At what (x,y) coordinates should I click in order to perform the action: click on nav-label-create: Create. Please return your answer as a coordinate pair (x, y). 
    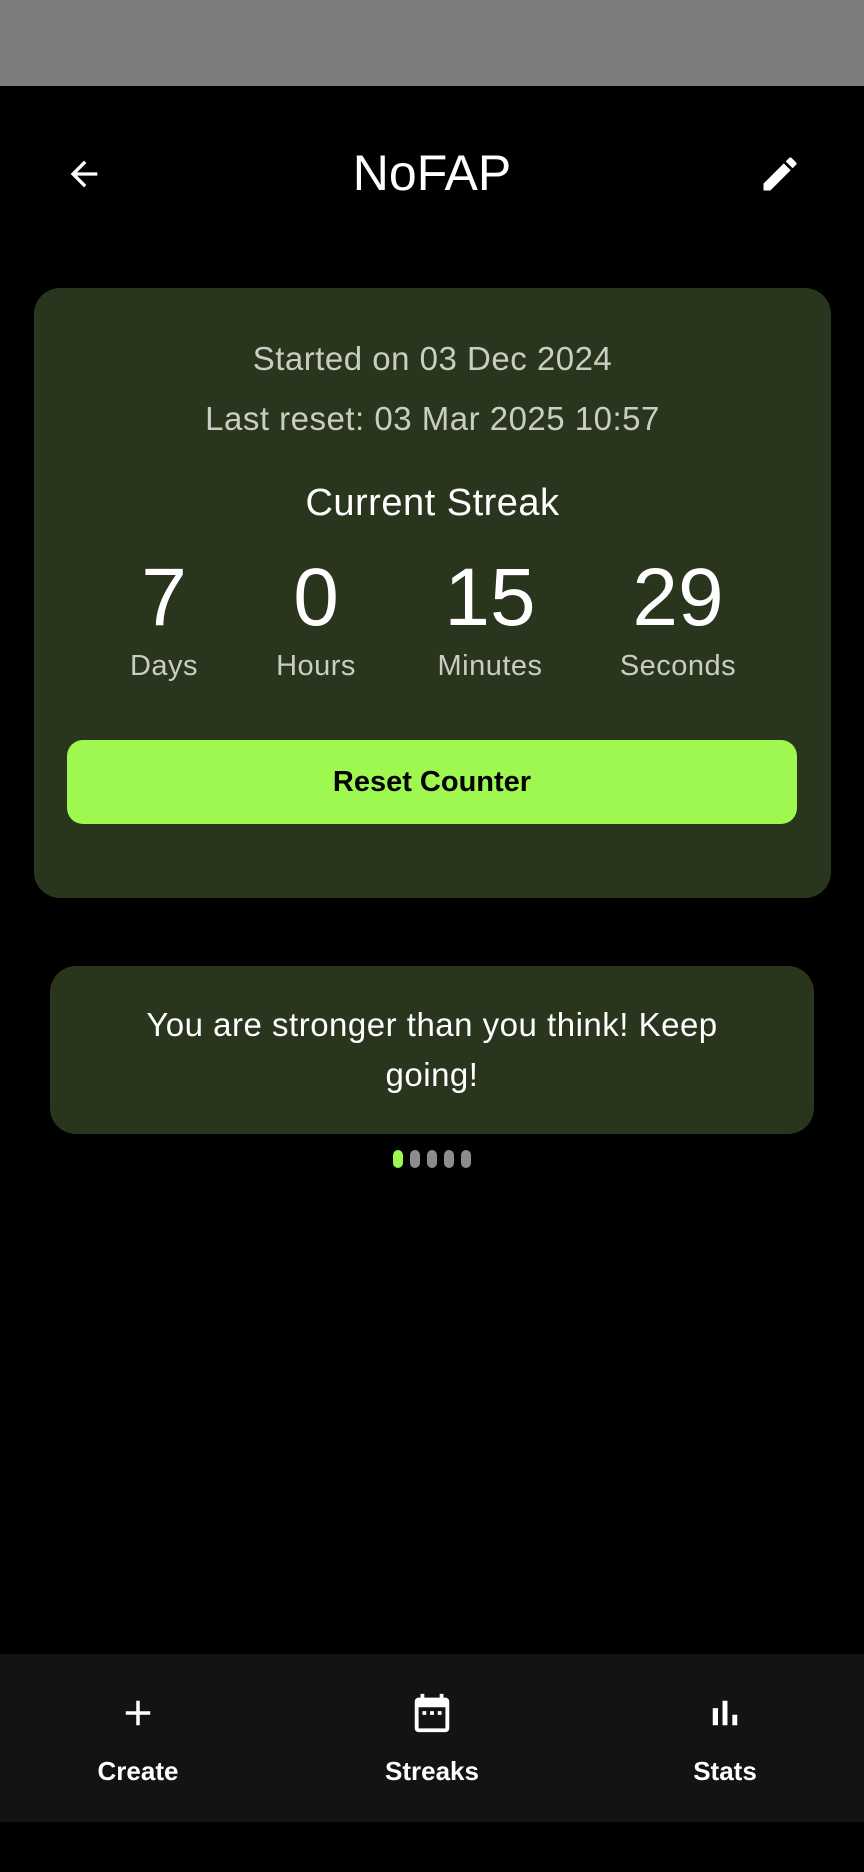
    Looking at the image, I should click on (138, 1771).